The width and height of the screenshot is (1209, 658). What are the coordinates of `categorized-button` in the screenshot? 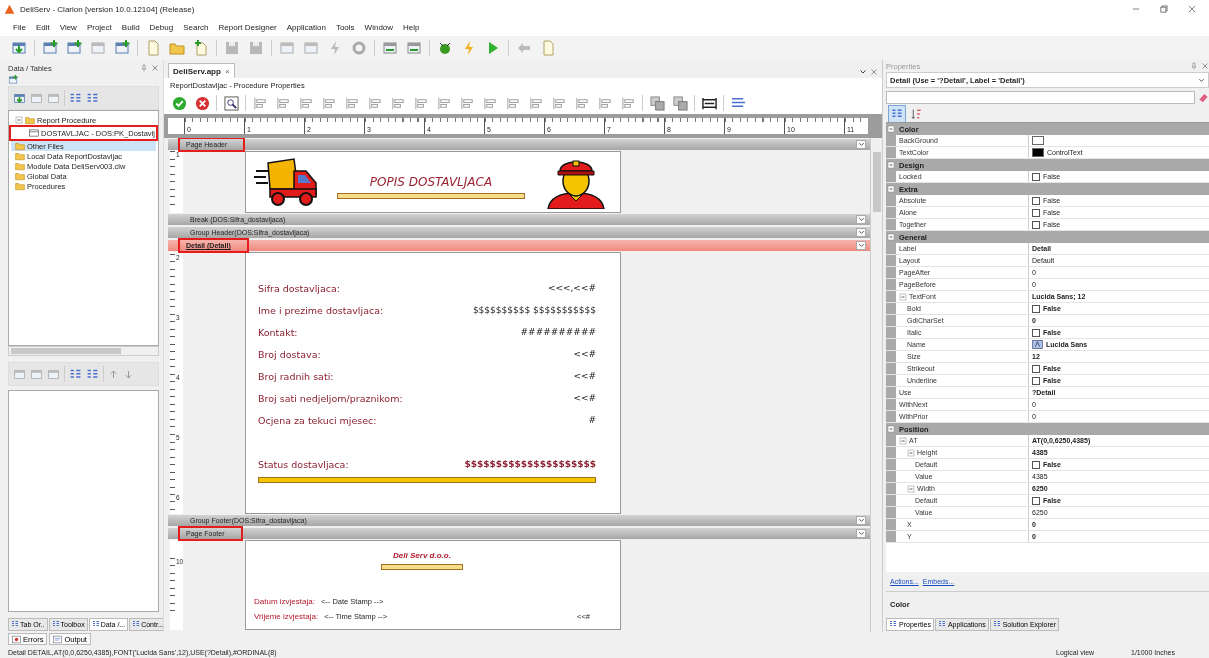 It's located at (897, 114).